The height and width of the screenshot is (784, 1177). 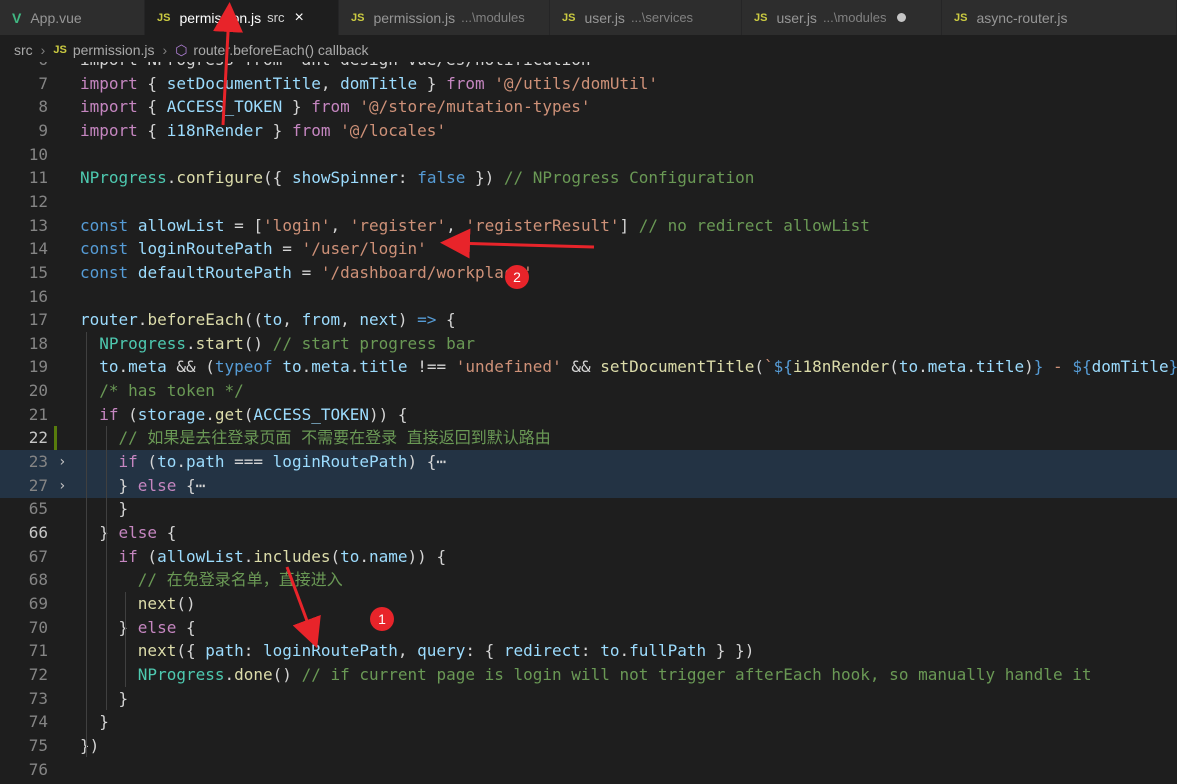 I want to click on line-number: 67, so click(x=38, y=556).